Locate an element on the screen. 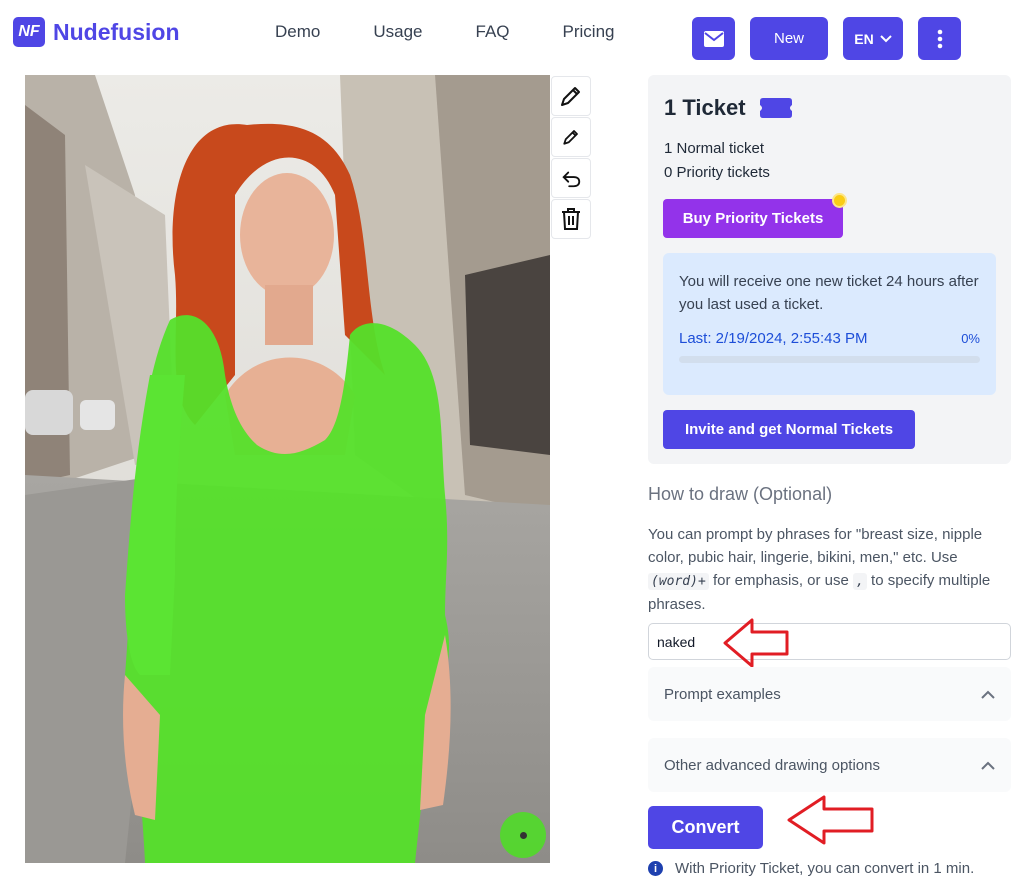 Image resolution: width=1020 pixels, height=883 pixels. trash-icon is located at coordinates (571, 219).